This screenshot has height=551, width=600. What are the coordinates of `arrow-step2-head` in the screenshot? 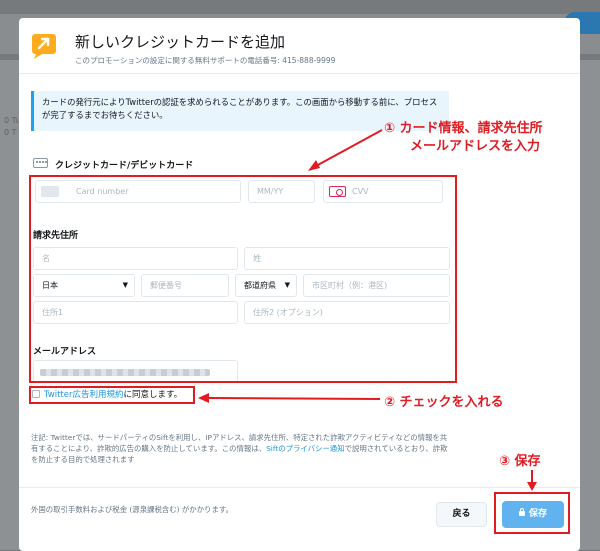 It's located at (203, 398).